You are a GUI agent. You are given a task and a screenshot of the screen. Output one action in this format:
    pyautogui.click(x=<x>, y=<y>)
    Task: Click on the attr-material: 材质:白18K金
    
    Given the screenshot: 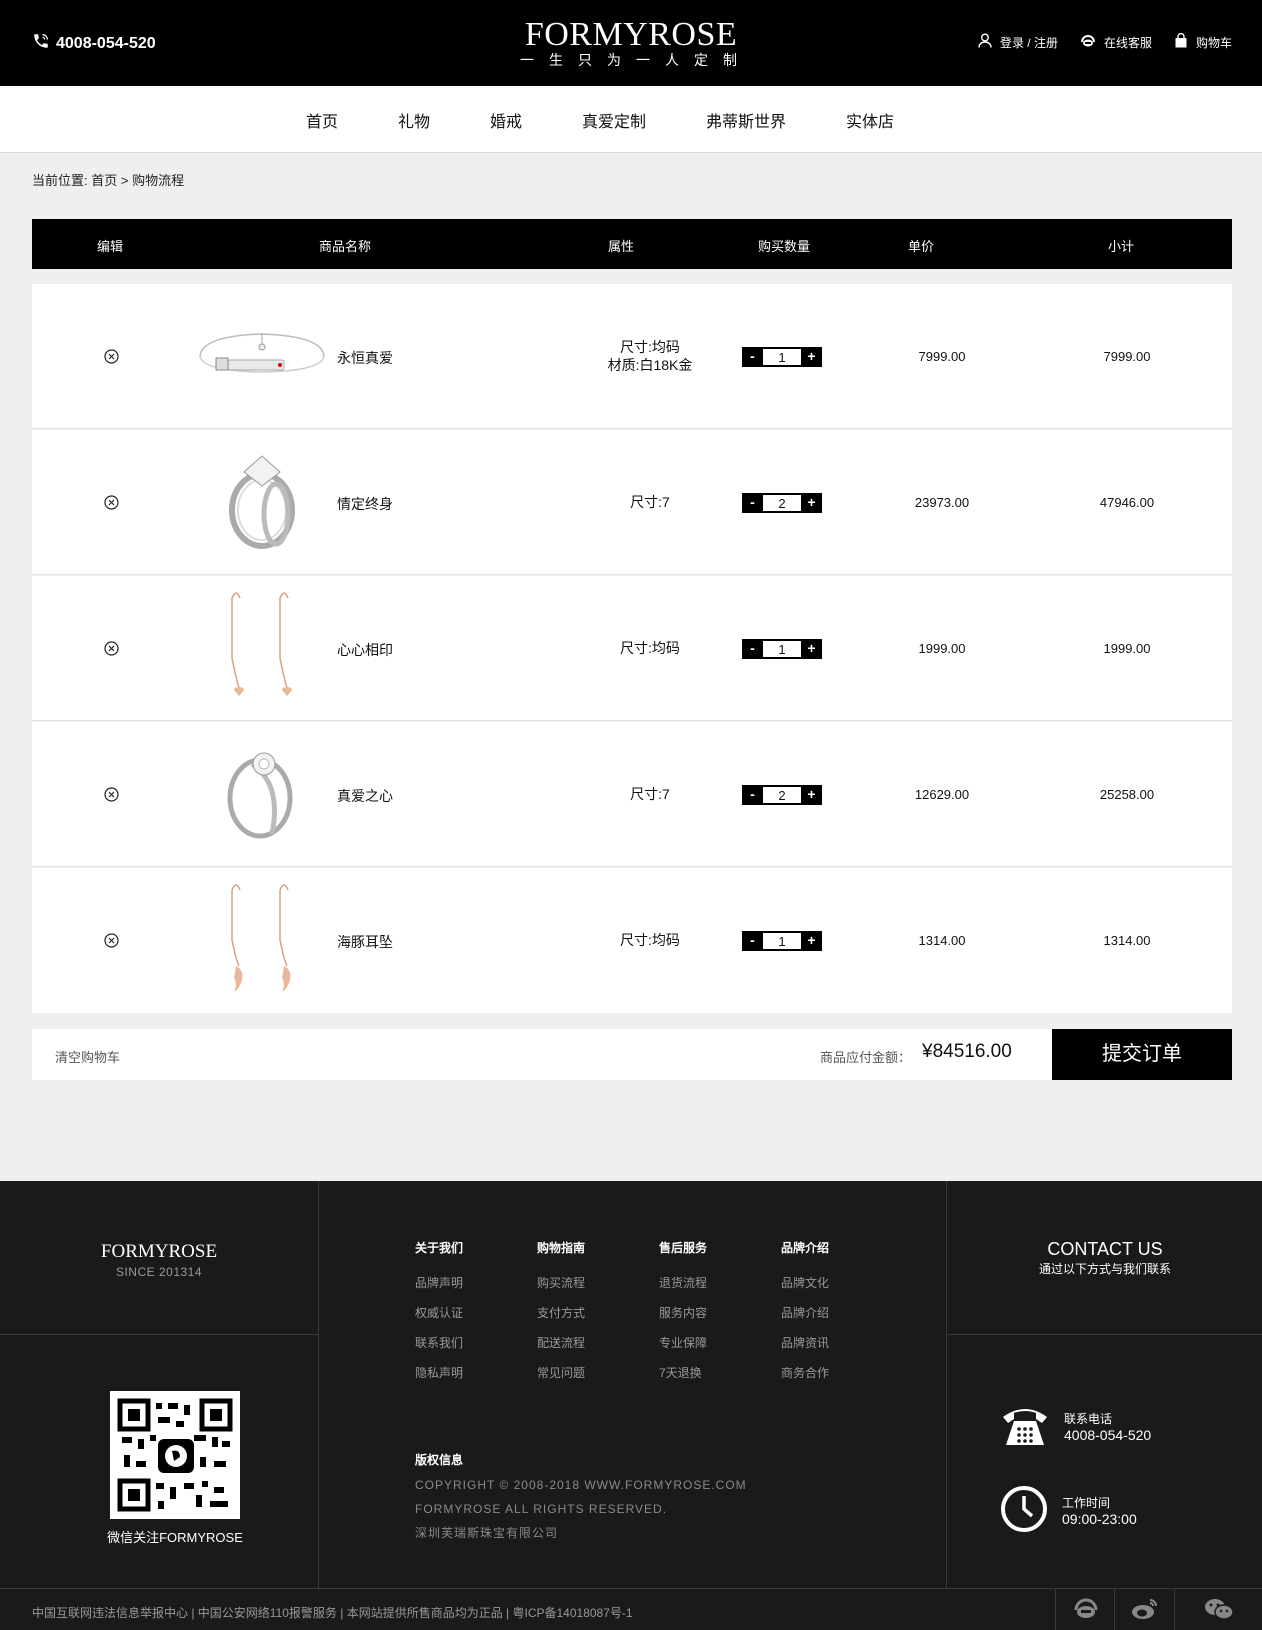 What is the action you would take?
    pyautogui.click(x=650, y=365)
    